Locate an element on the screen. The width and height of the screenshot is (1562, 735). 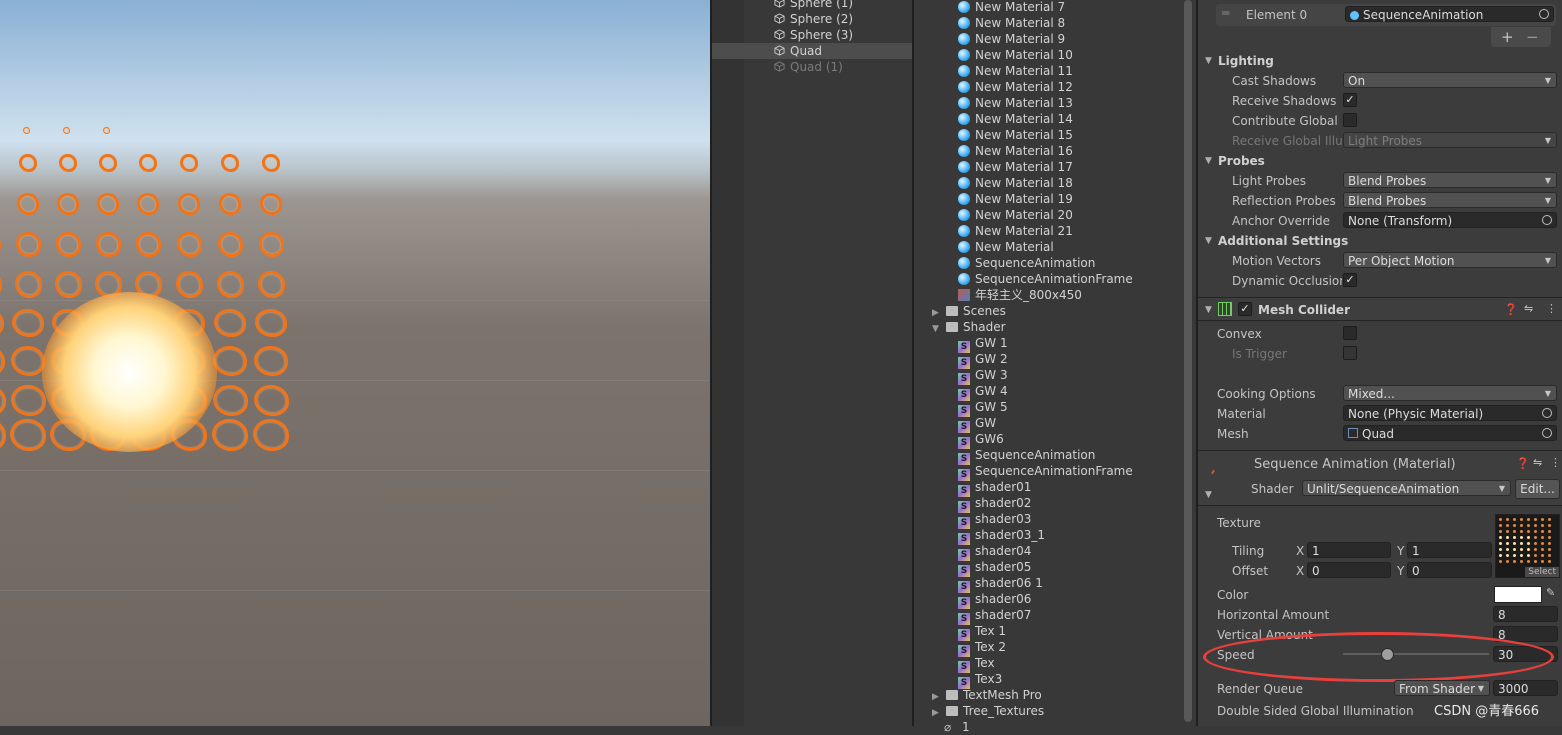
project-asset: SequenceAnimation is located at coordinates (1026, 263).